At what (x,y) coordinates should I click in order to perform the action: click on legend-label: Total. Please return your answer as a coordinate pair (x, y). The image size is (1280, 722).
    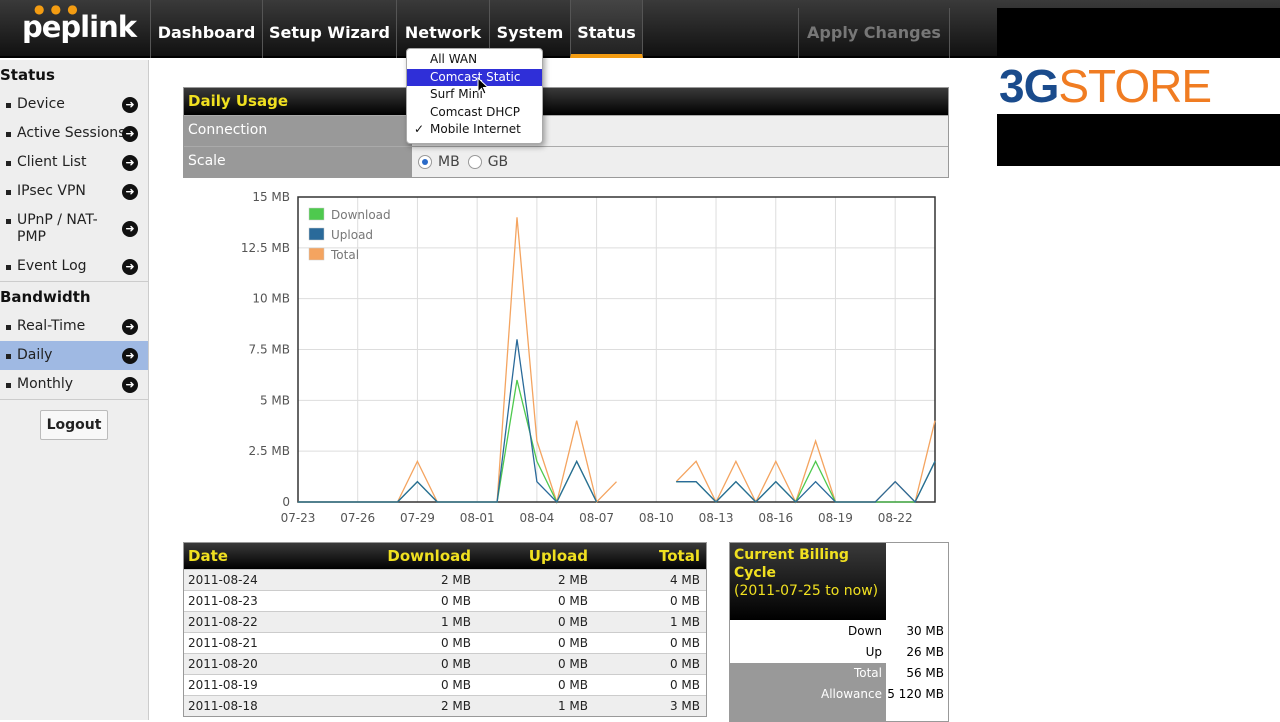
    Looking at the image, I should click on (344, 255).